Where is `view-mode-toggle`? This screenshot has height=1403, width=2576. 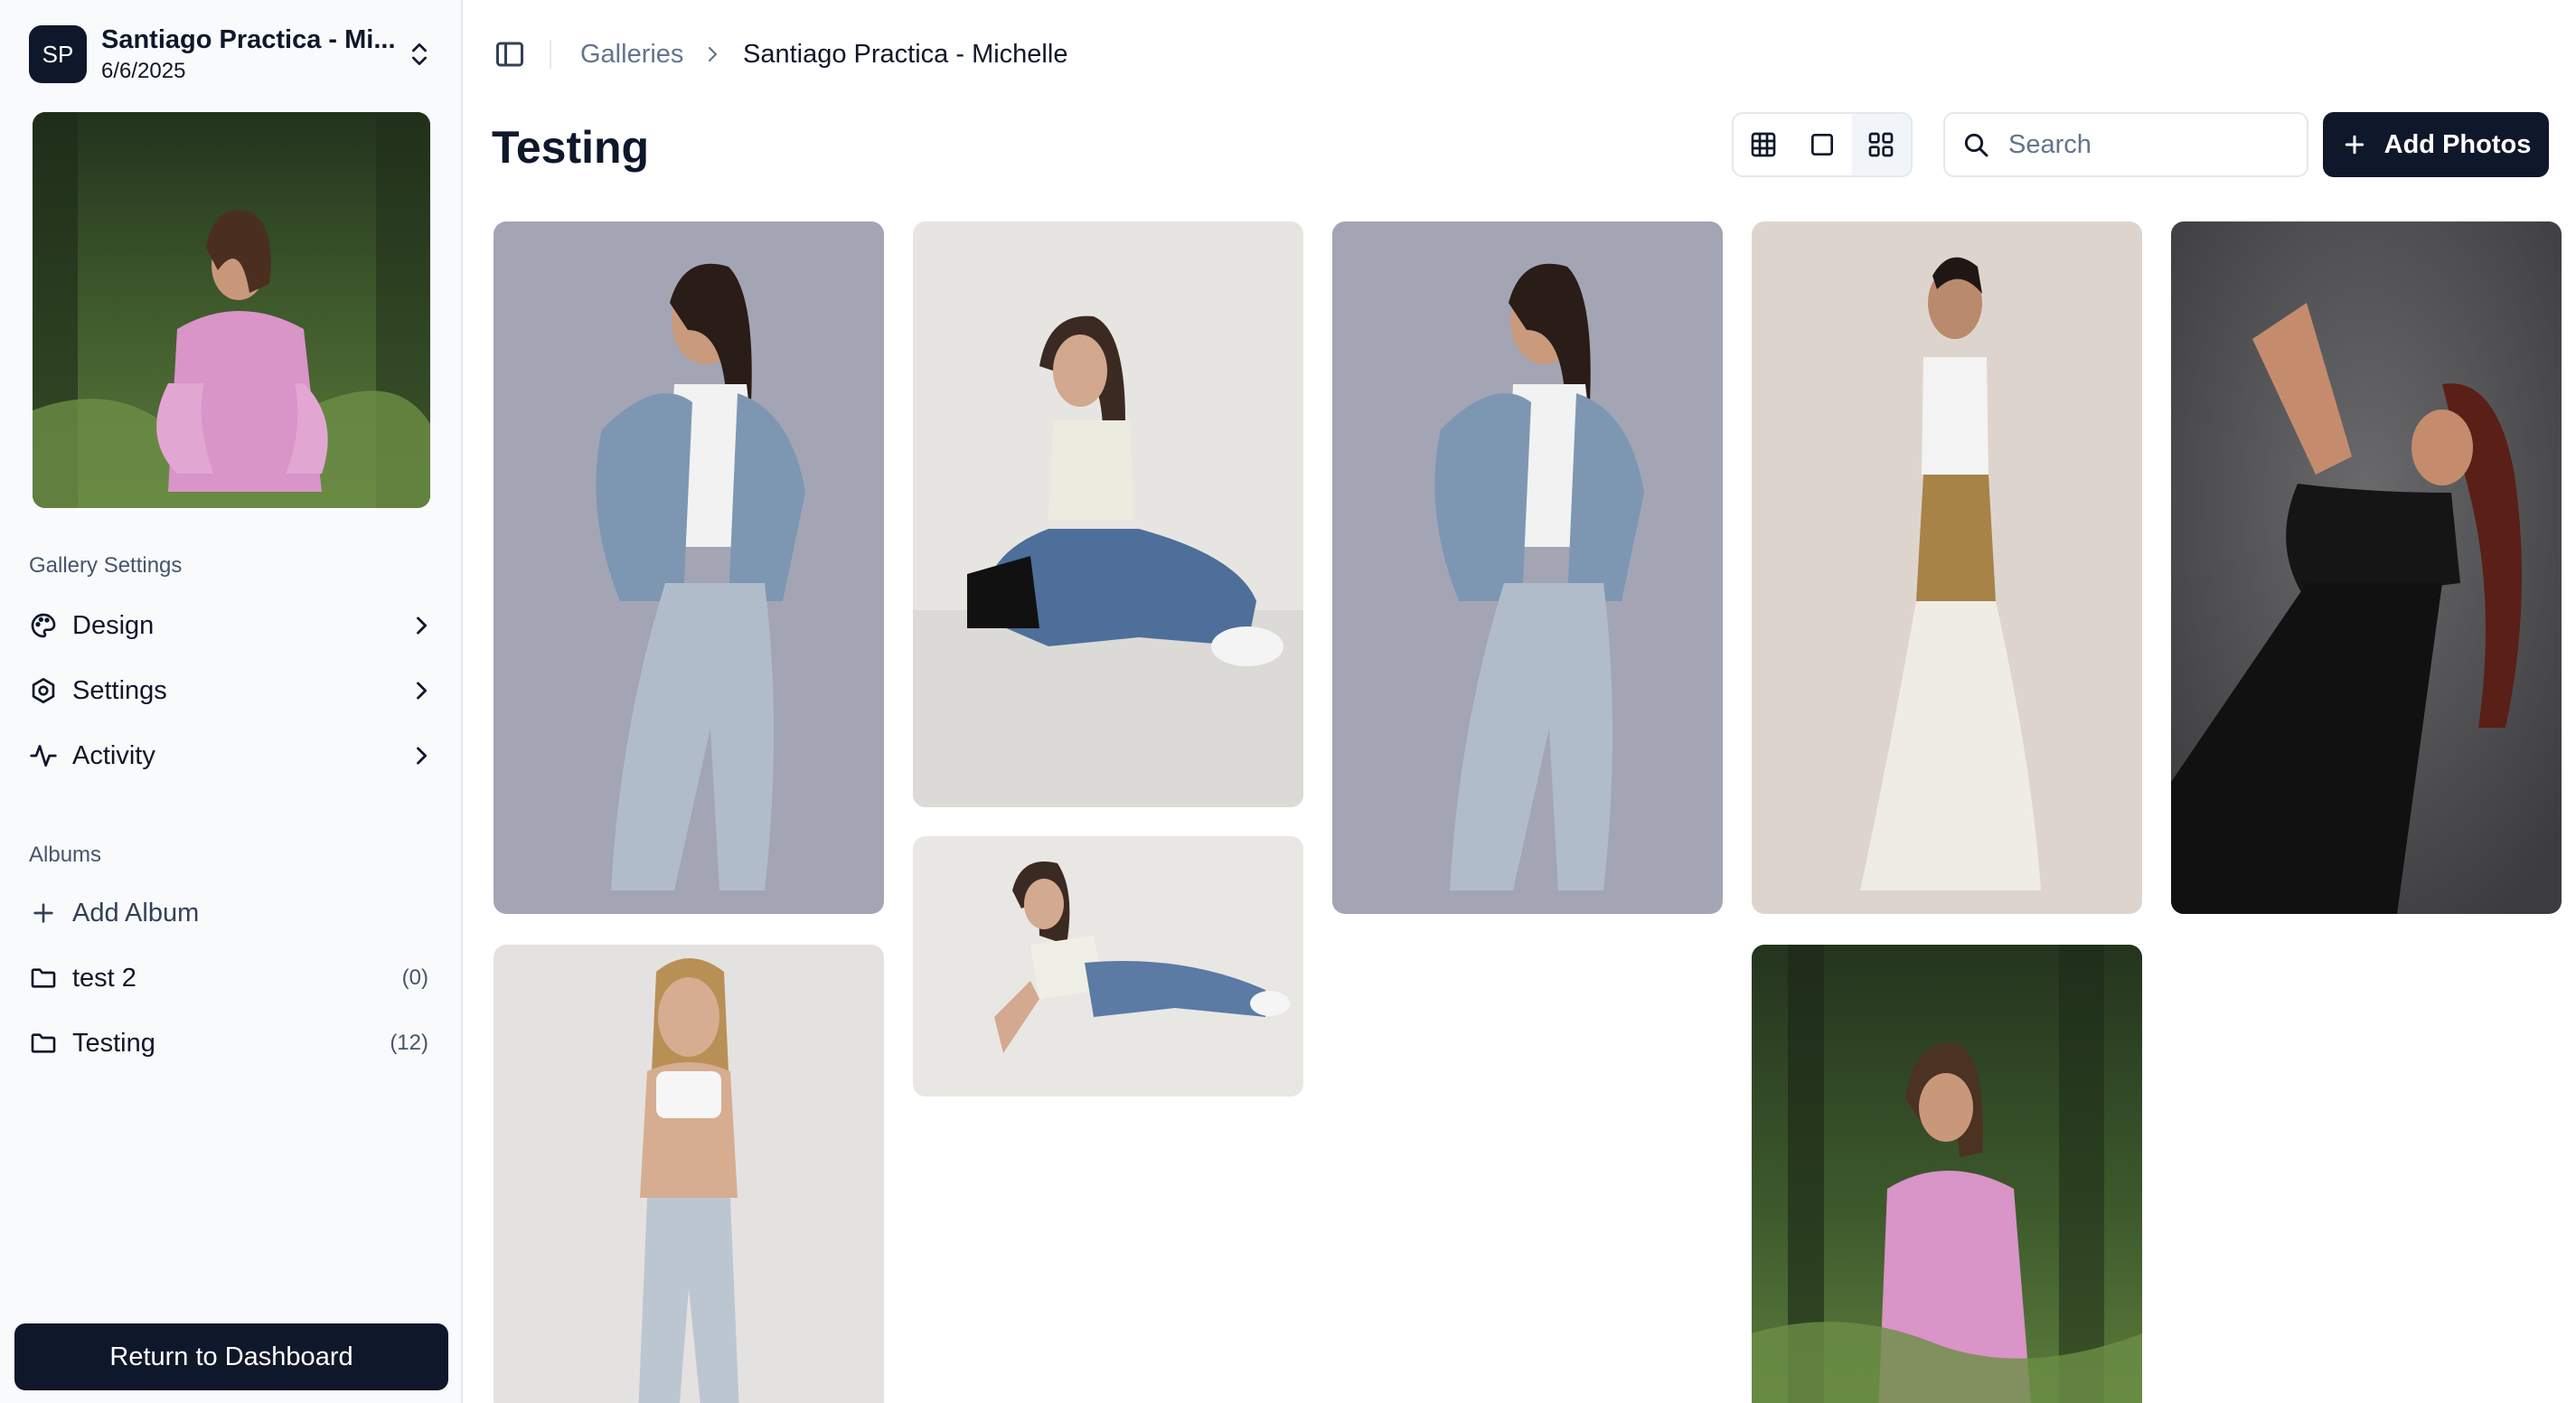
view-mode-toggle is located at coordinates (1822, 144).